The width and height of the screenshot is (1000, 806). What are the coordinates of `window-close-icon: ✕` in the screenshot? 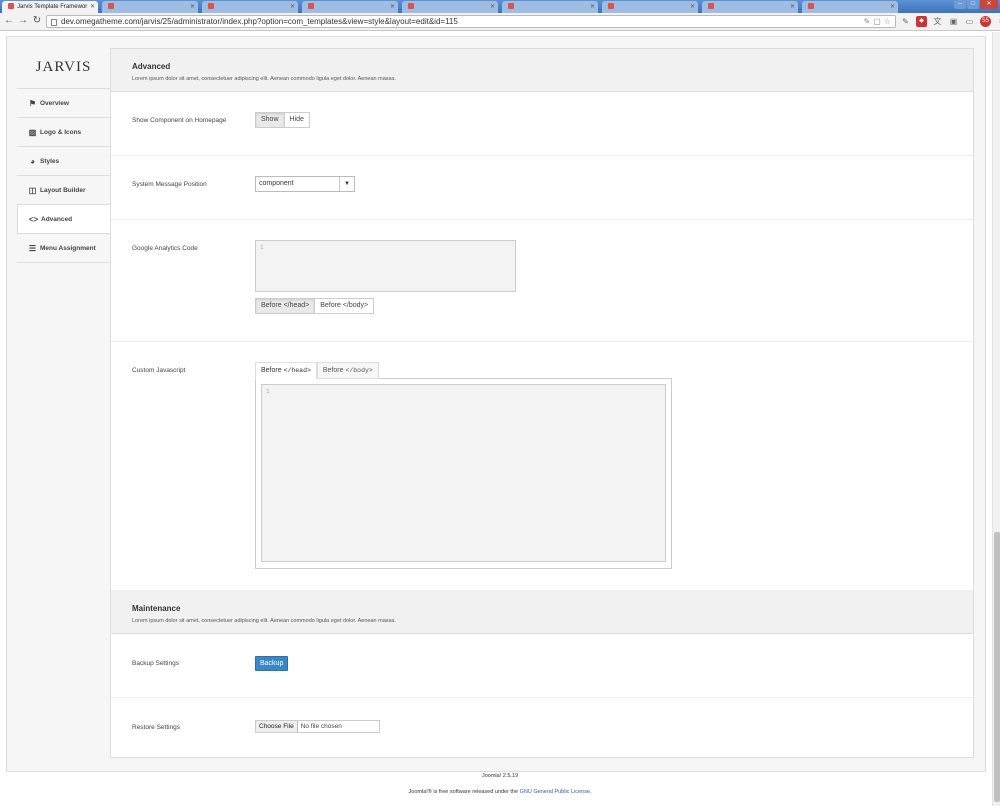 It's located at (989, 4).